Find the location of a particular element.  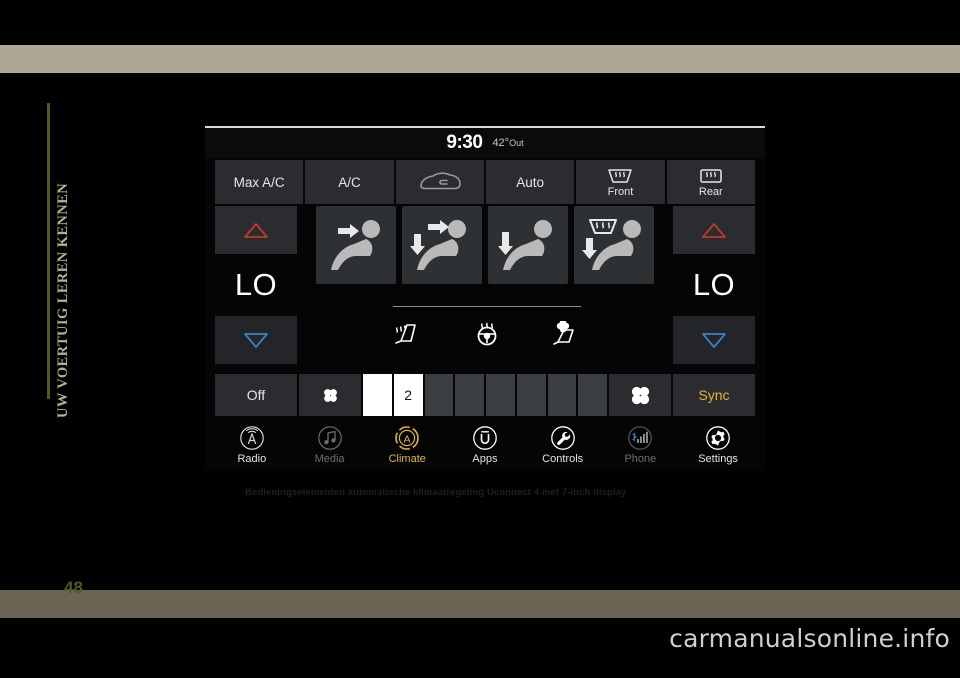

mode-face-floor-button is located at coordinates (442, 245).